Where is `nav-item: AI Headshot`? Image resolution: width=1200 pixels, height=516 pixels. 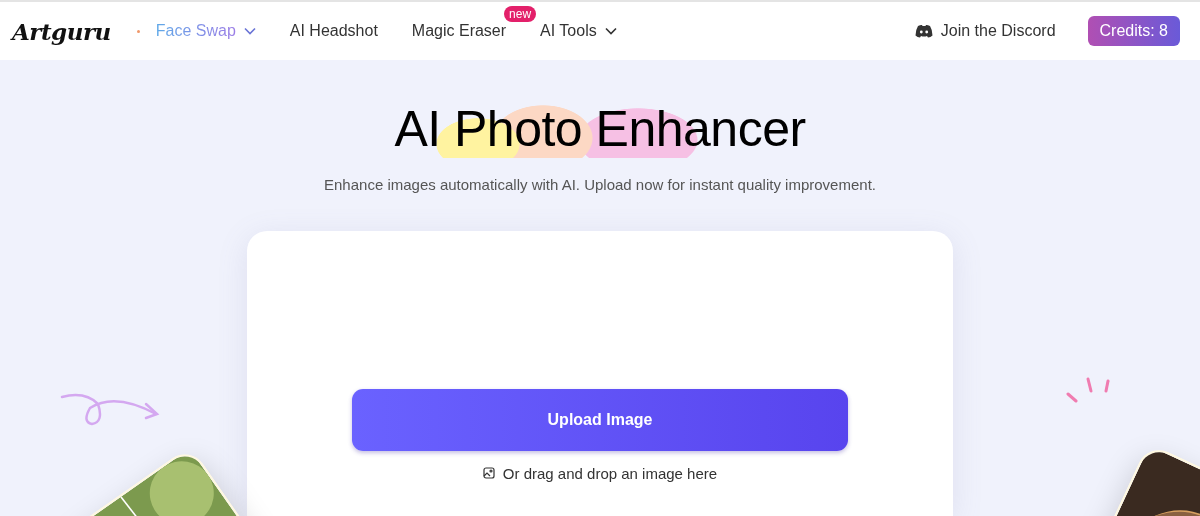 nav-item: AI Headshot is located at coordinates (333, 31).